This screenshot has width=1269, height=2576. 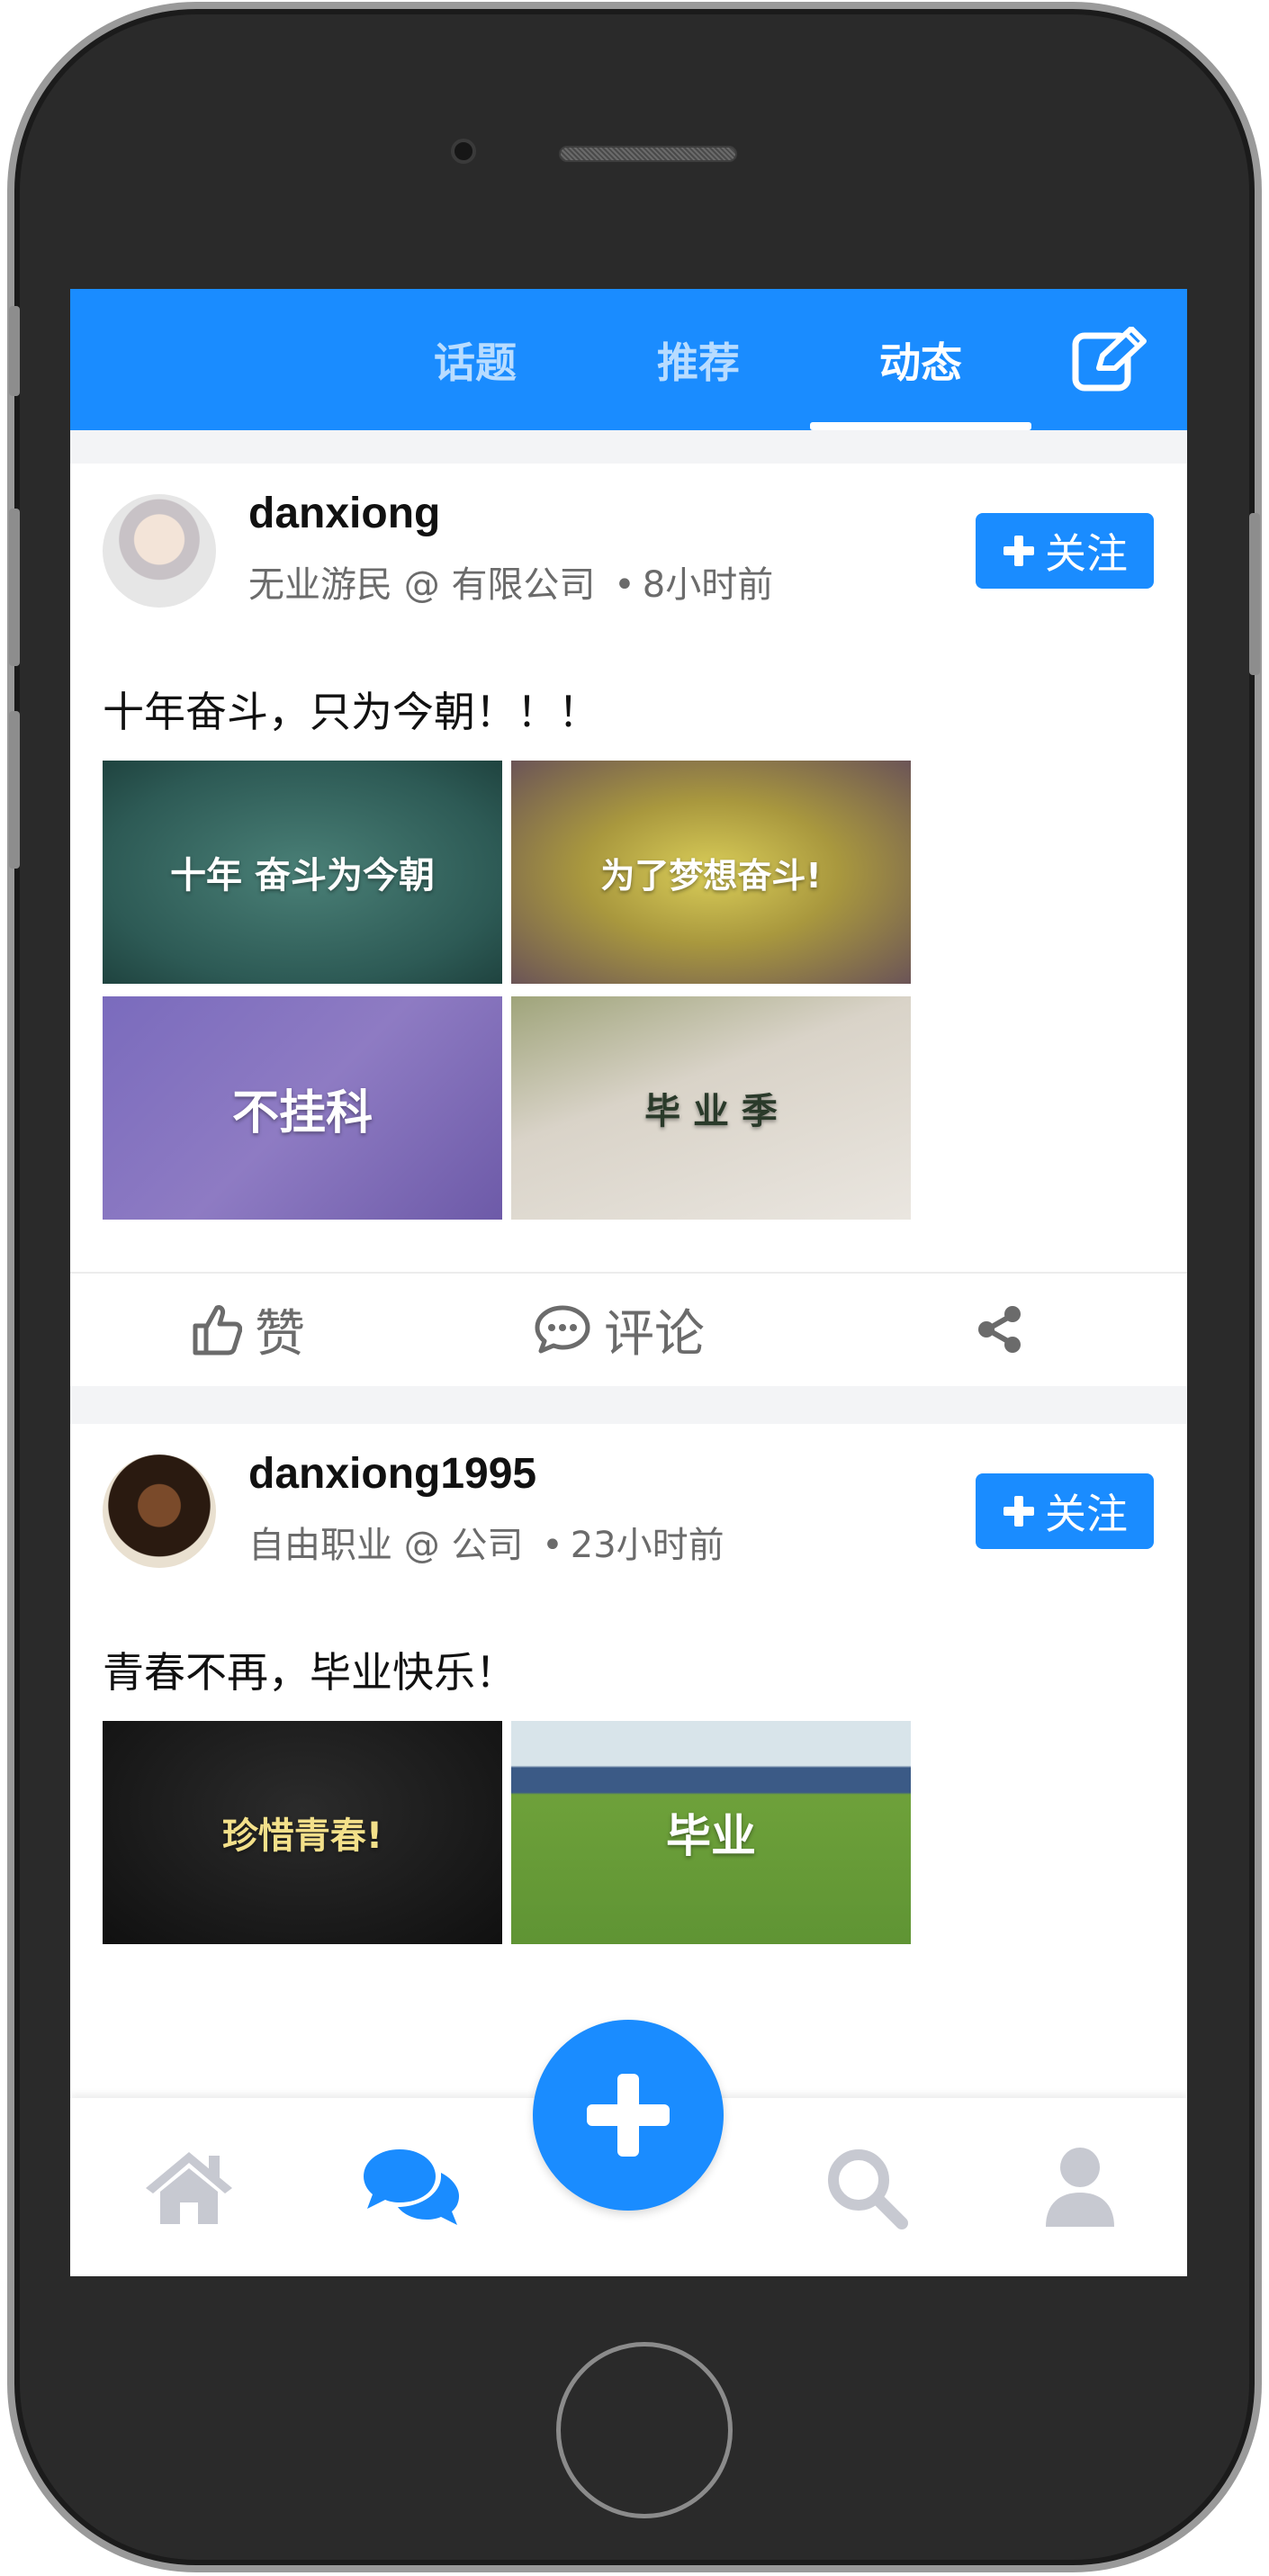 I want to click on post-image: 毕业, so click(x=711, y=1832).